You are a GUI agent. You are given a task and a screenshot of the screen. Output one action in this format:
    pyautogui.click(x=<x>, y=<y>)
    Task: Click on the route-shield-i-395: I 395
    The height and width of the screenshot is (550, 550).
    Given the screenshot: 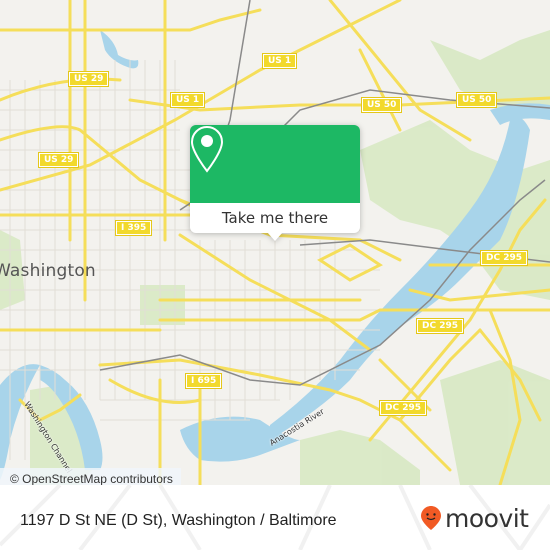 What is the action you would take?
    pyautogui.click(x=133, y=228)
    